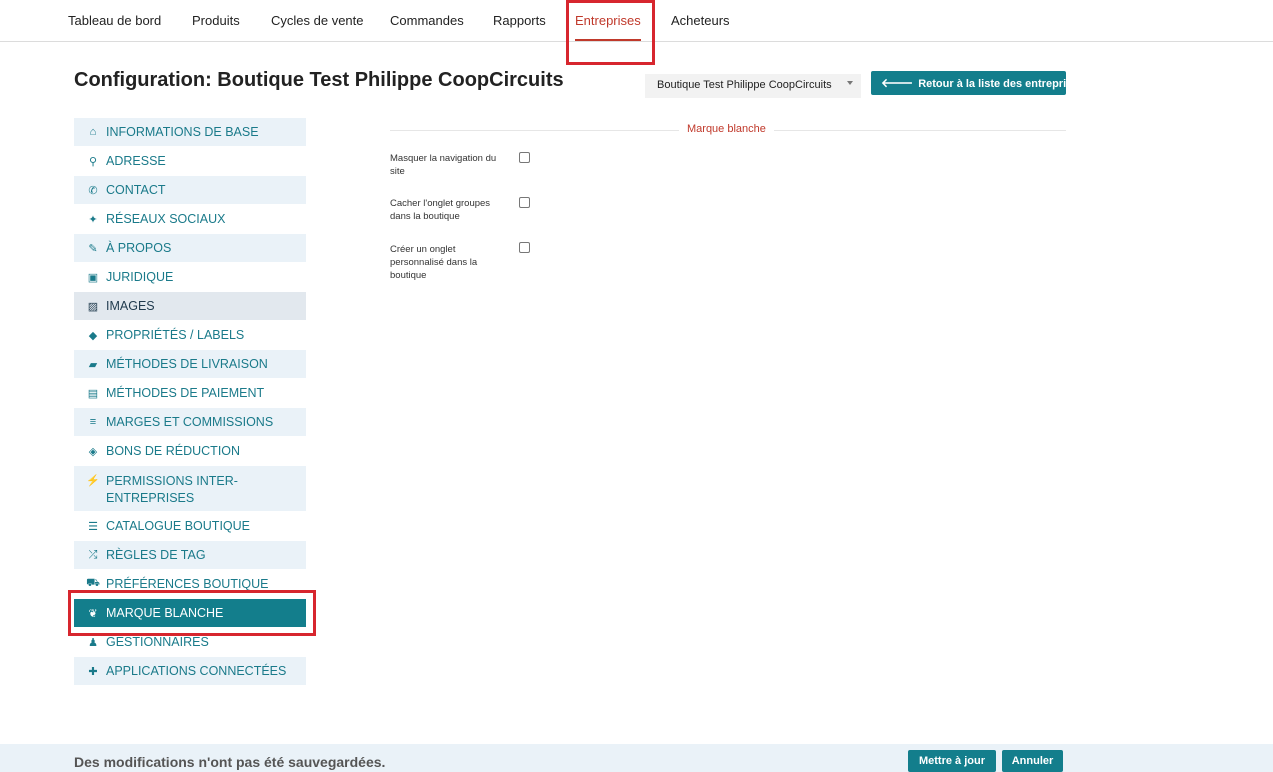  What do you see at coordinates (524, 202) in the screenshot?
I see `checkbox-cacher-onglet-groupes` at bounding box center [524, 202].